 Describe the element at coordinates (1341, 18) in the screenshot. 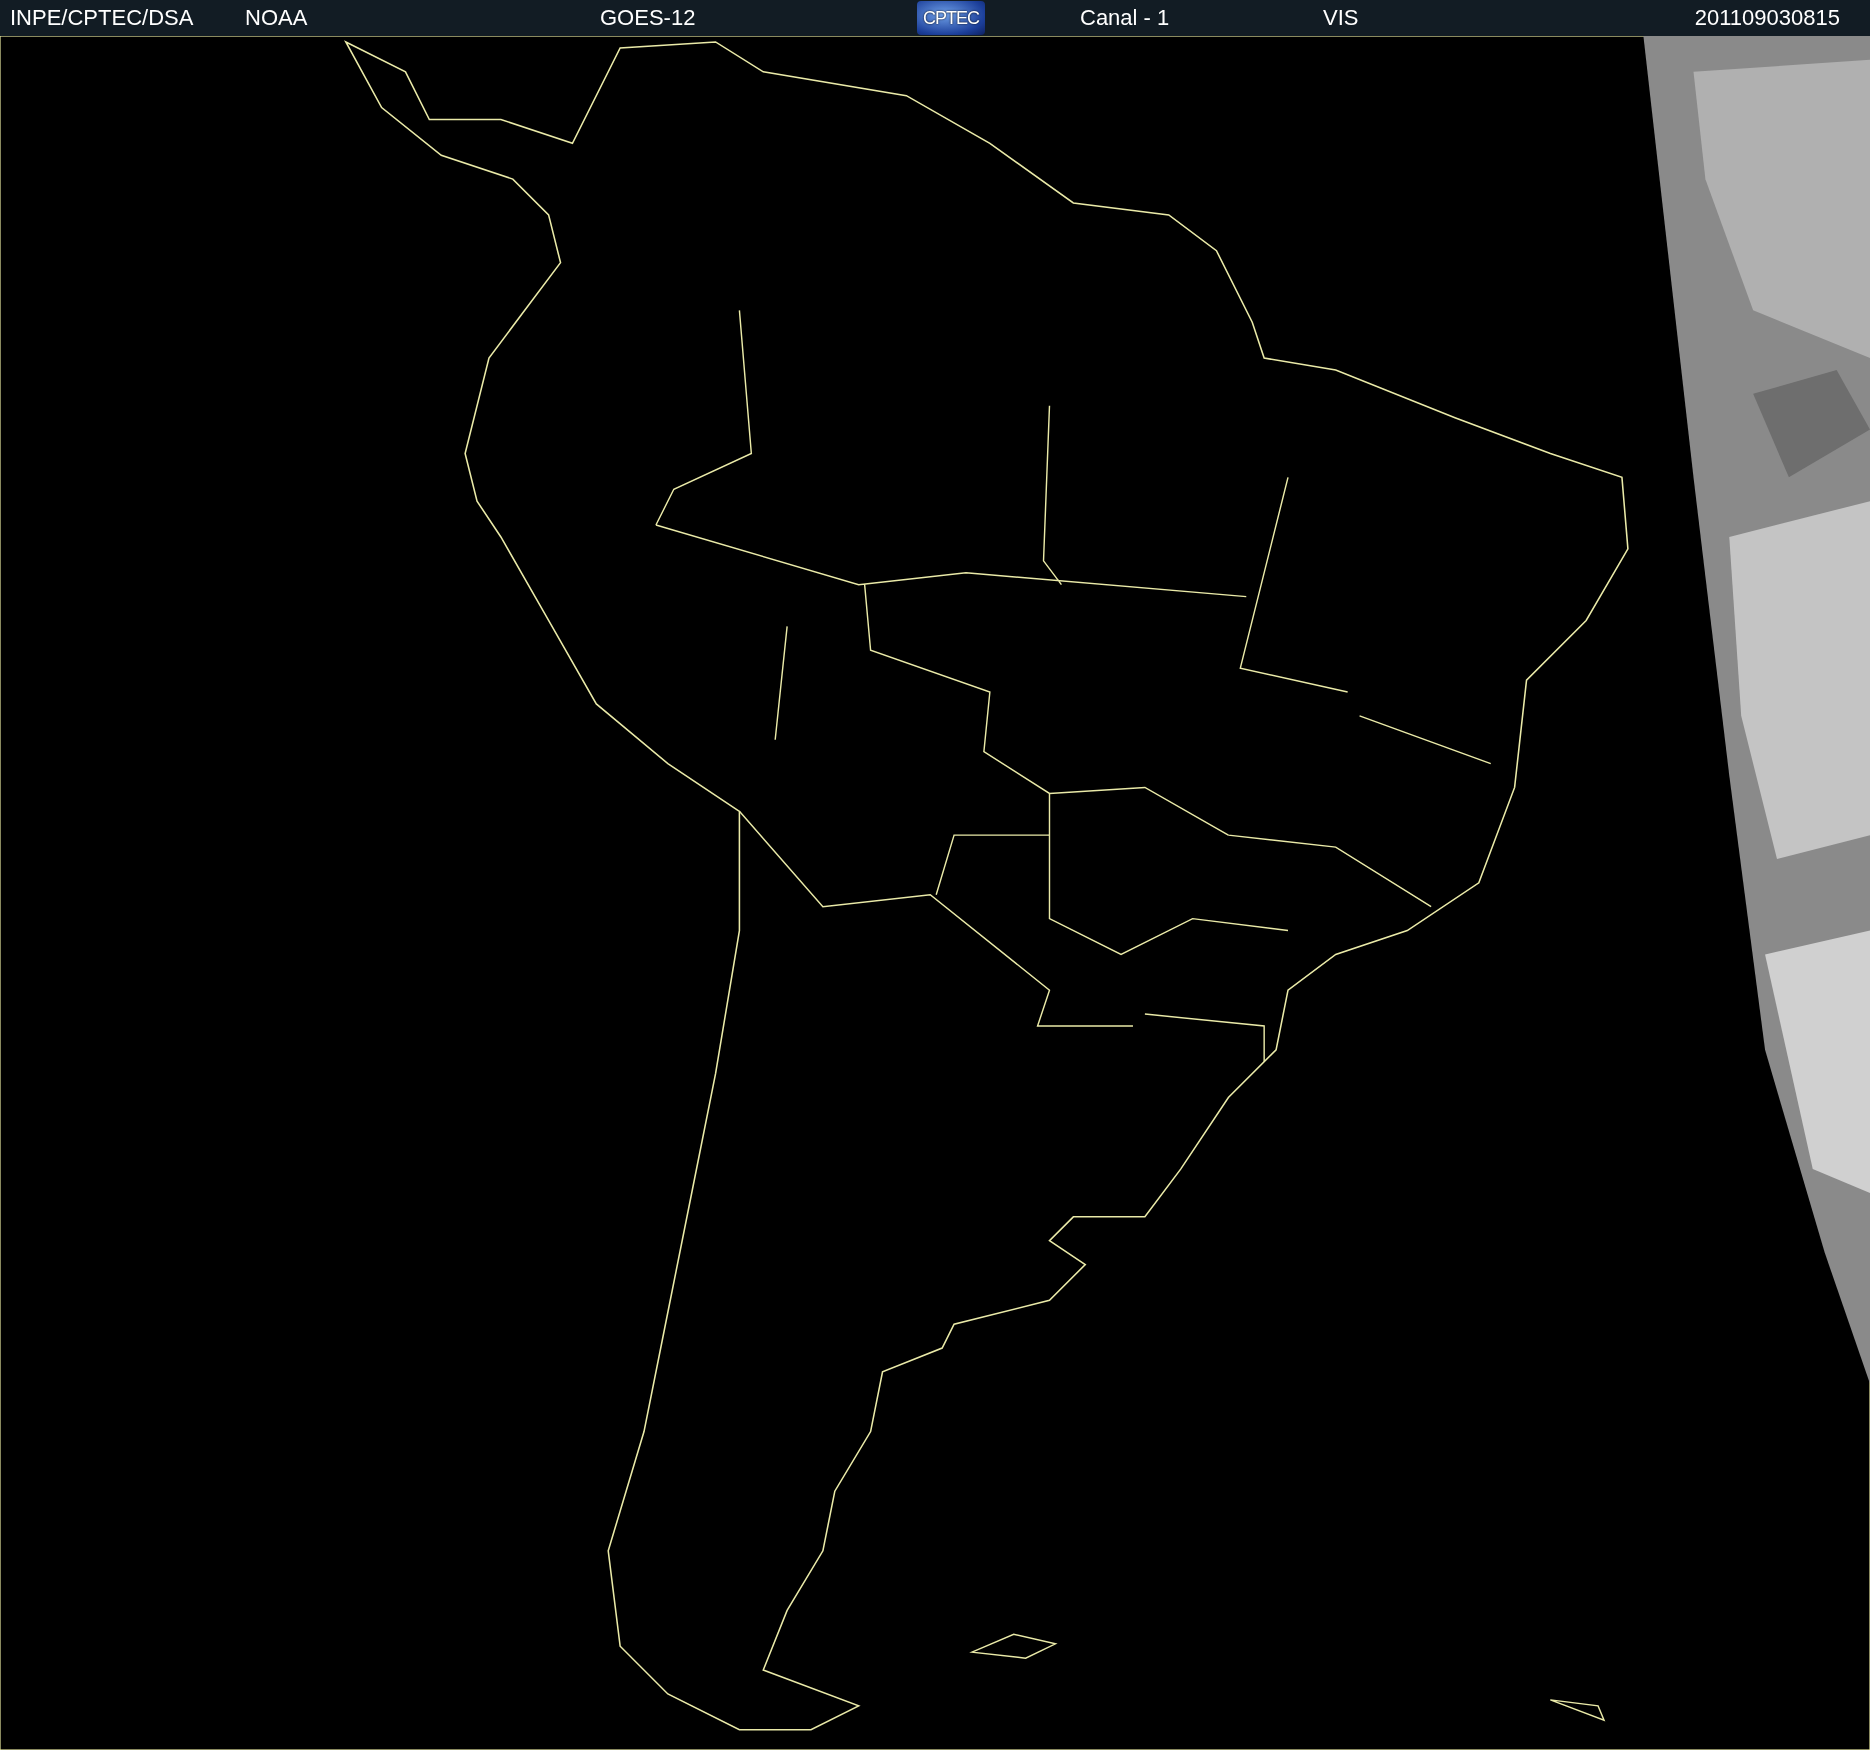

I see `band-label: VIS` at that location.